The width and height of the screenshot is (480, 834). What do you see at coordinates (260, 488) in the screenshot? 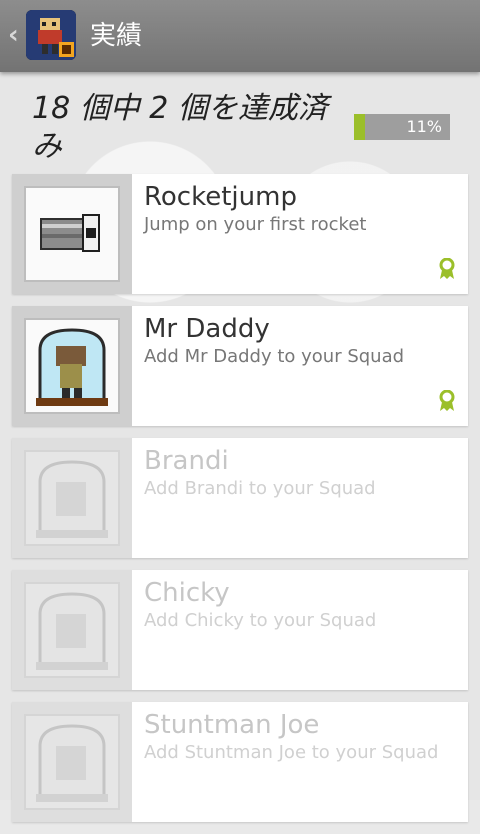
I see `achievement-description: Add Brandi to your Squad` at bounding box center [260, 488].